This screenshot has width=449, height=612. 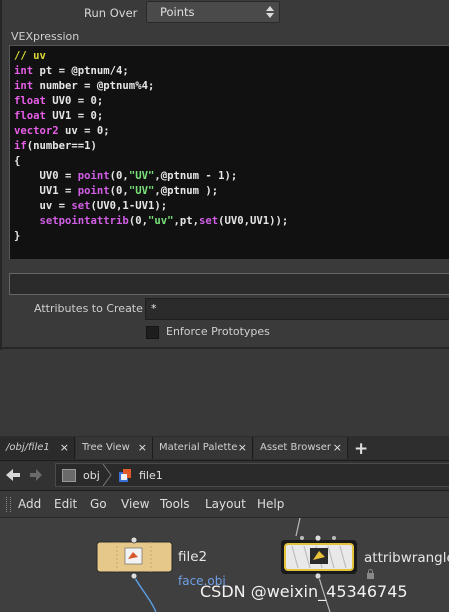 What do you see at coordinates (69, 475) in the screenshot?
I see `obj-network-icon` at bounding box center [69, 475].